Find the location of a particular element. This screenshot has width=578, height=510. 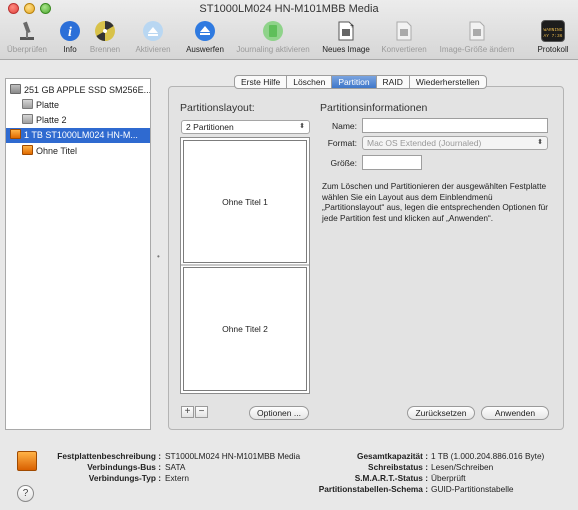

svg-text: WARNING is located at coordinates (553, 30).